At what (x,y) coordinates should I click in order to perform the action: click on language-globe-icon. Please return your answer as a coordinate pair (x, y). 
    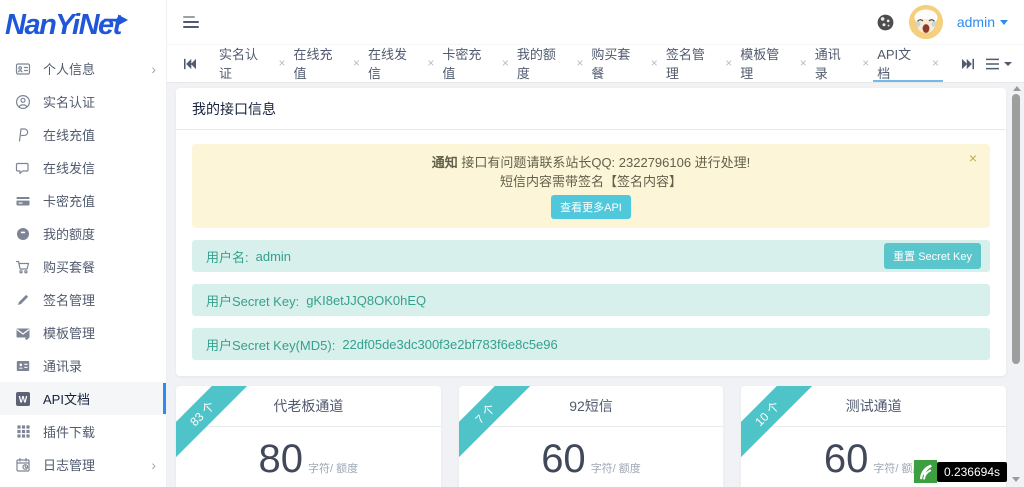
    Looking at the image, I should click on (885, 22).